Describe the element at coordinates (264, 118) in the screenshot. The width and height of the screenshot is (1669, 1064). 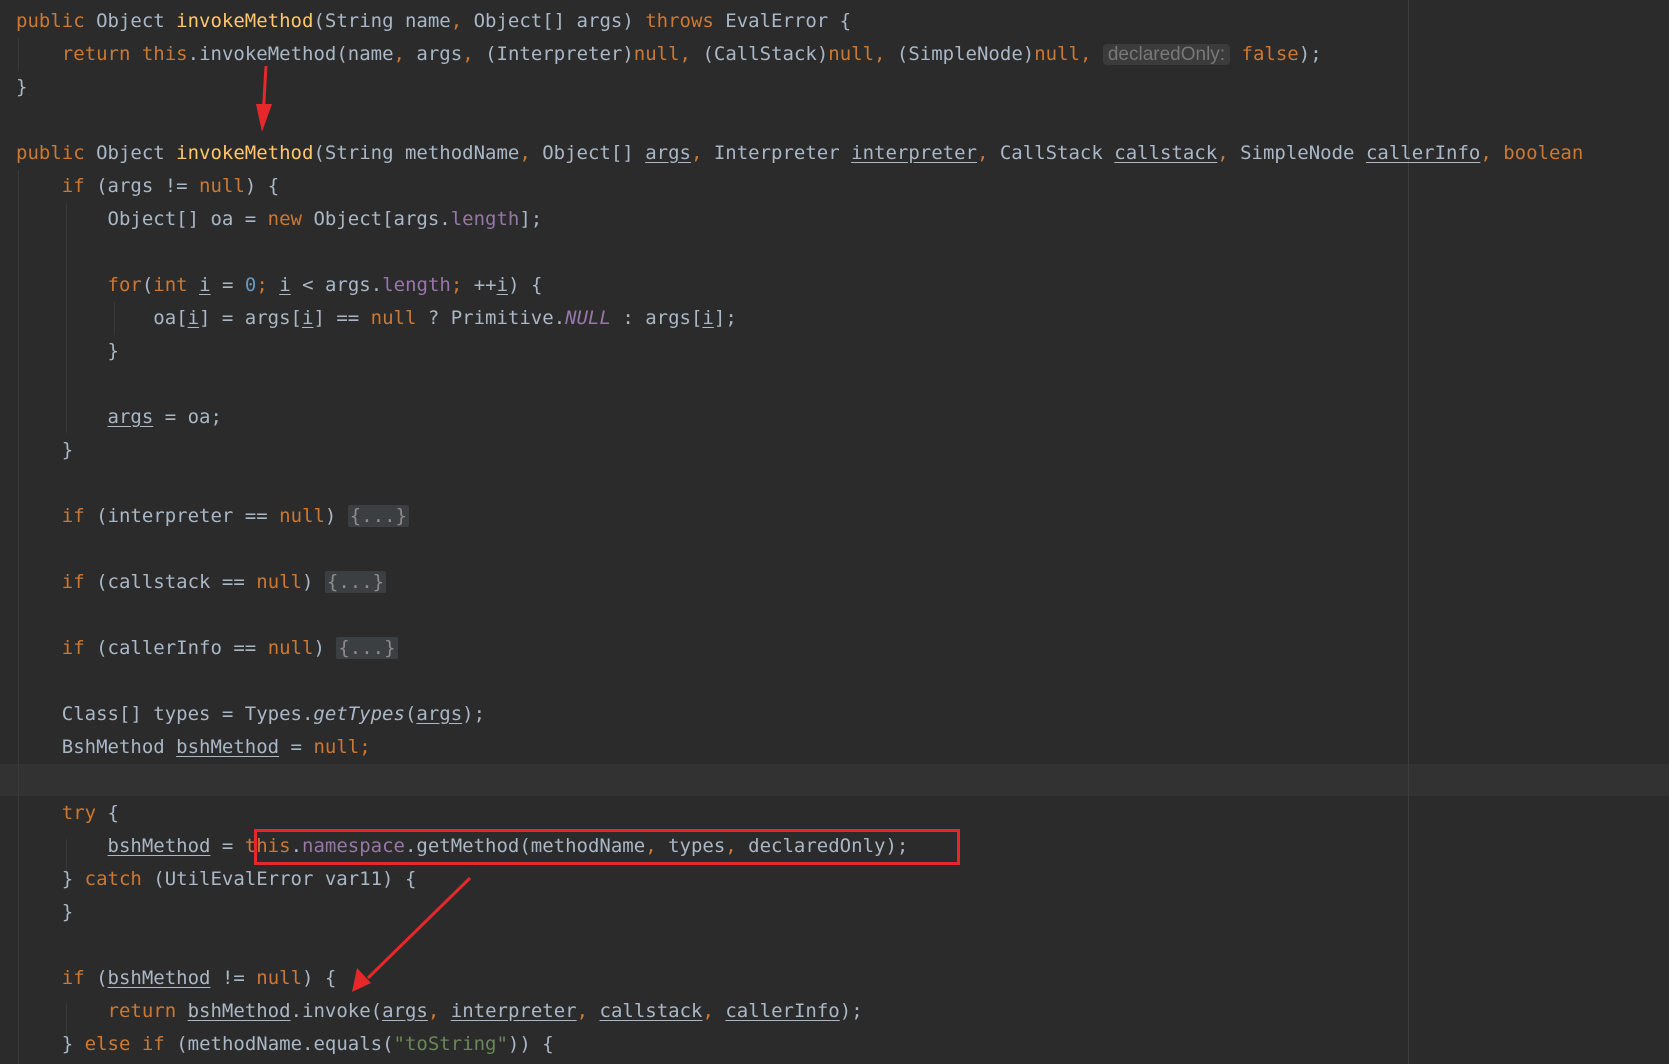
I see `annotation-arrow-1-head` at that location.